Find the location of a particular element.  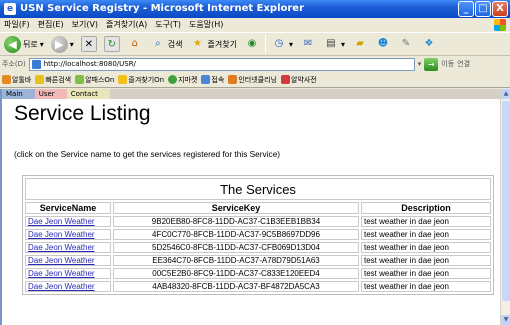

internet-explorer-icon: e is located at coordinates (10, 9).